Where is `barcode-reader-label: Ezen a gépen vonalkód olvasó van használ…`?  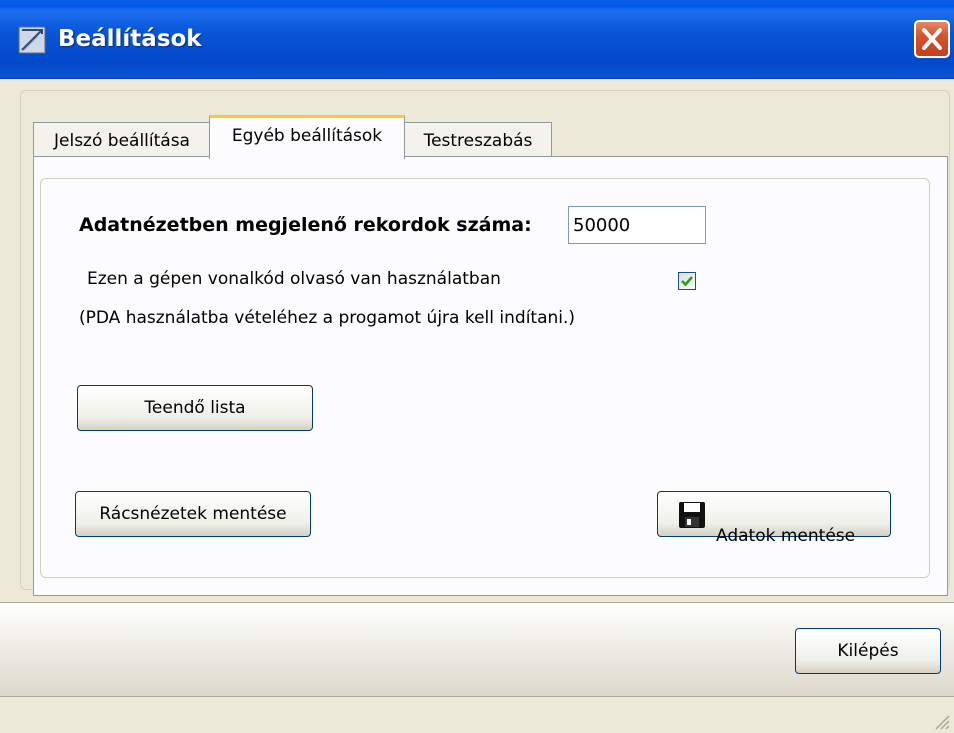
barcode-reader-label: Ezen a gépen vonalkód olvasó van használ… is located at coordinates (294, 279).